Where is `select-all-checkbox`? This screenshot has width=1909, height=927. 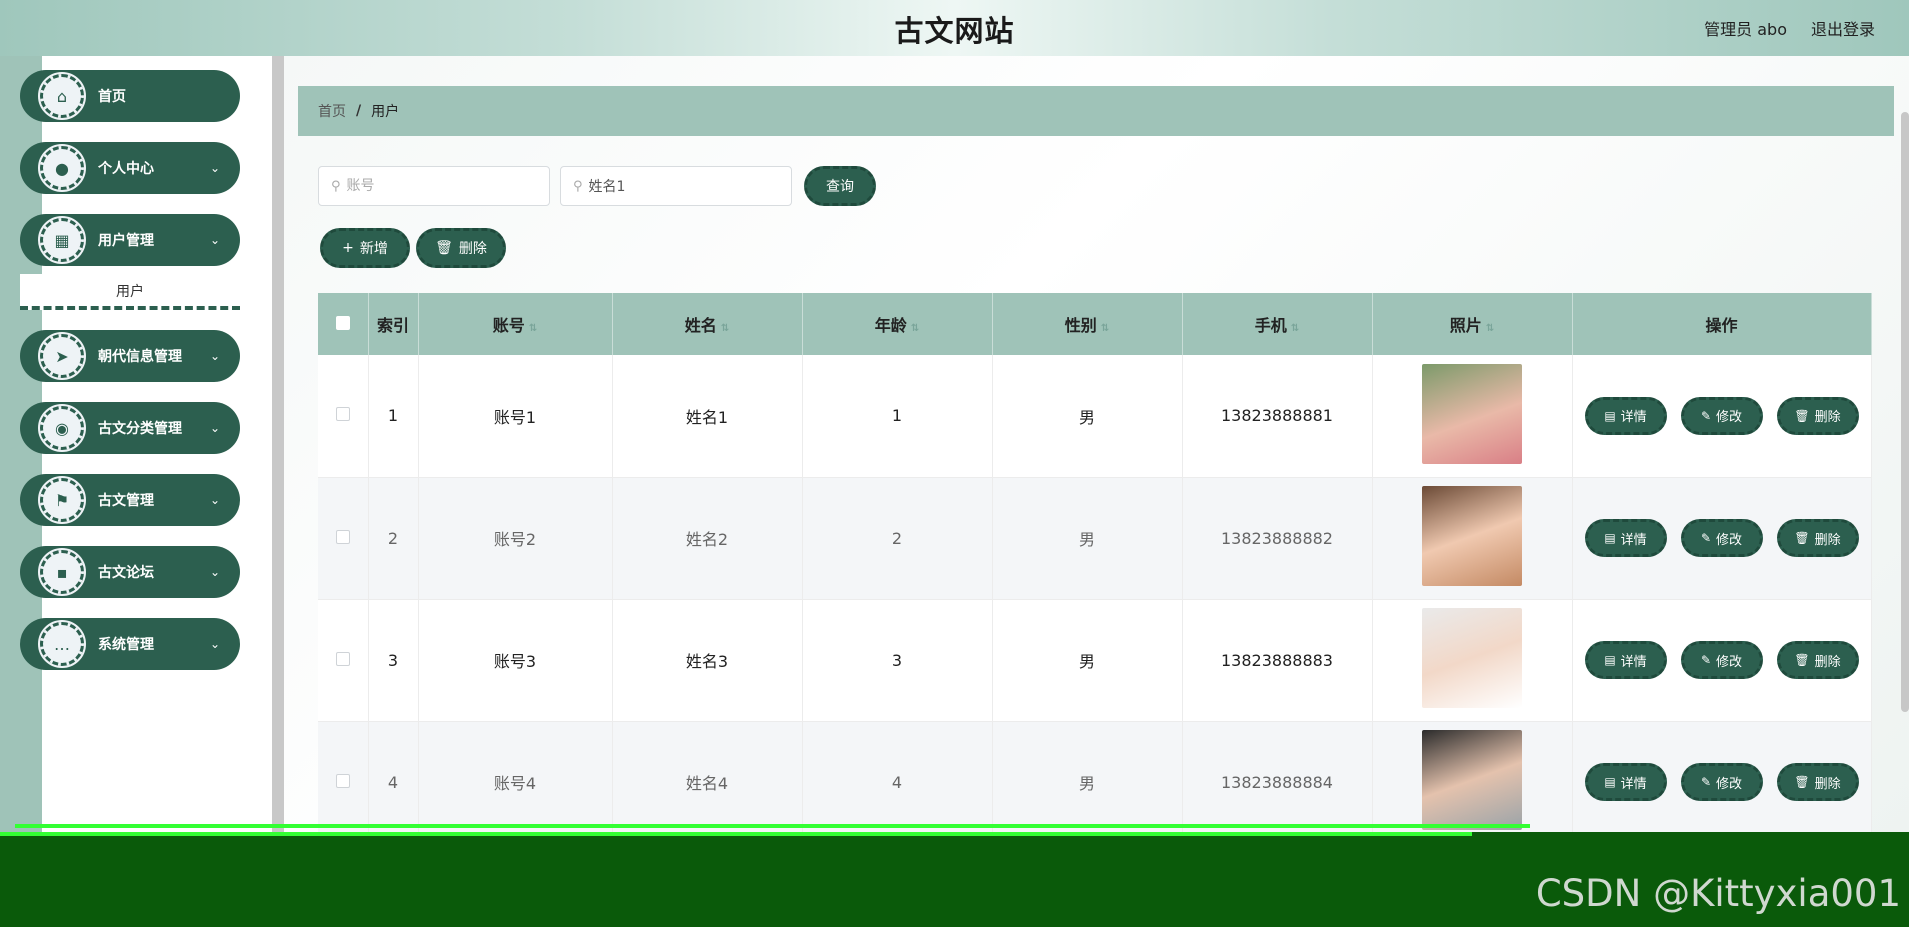 select-all-checkbox is located at coordinates (342, 322).